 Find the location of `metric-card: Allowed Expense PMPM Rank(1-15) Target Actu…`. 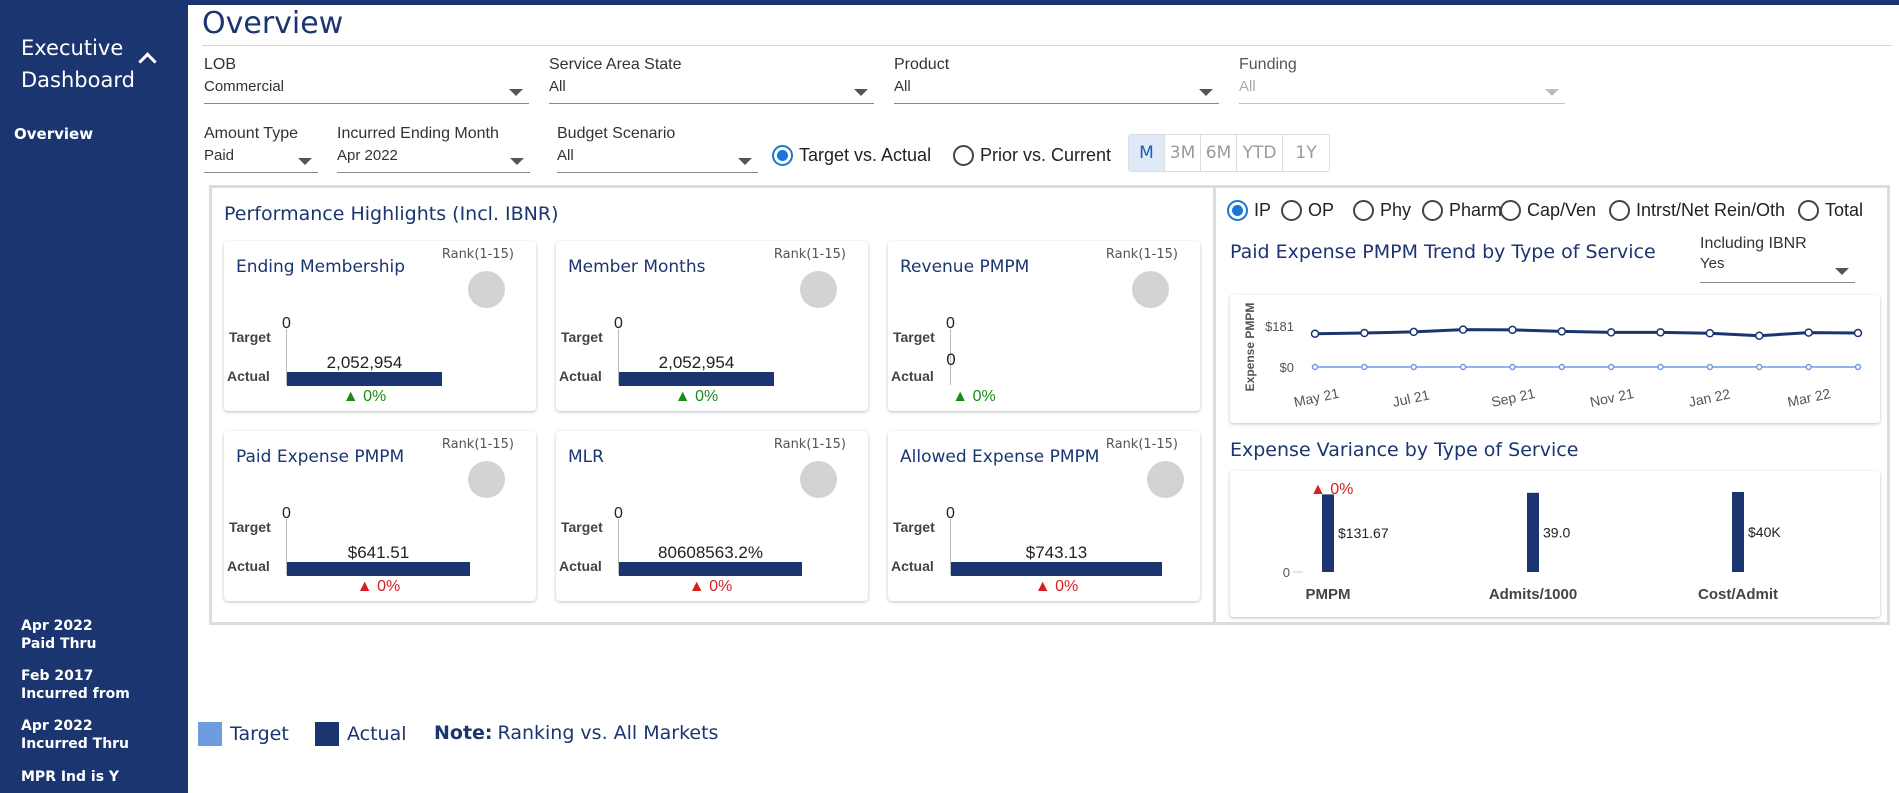

metric-card: Allowed Expense PMPM Rank(1-15) Target Actu… is located at coordinates (1044, 516).